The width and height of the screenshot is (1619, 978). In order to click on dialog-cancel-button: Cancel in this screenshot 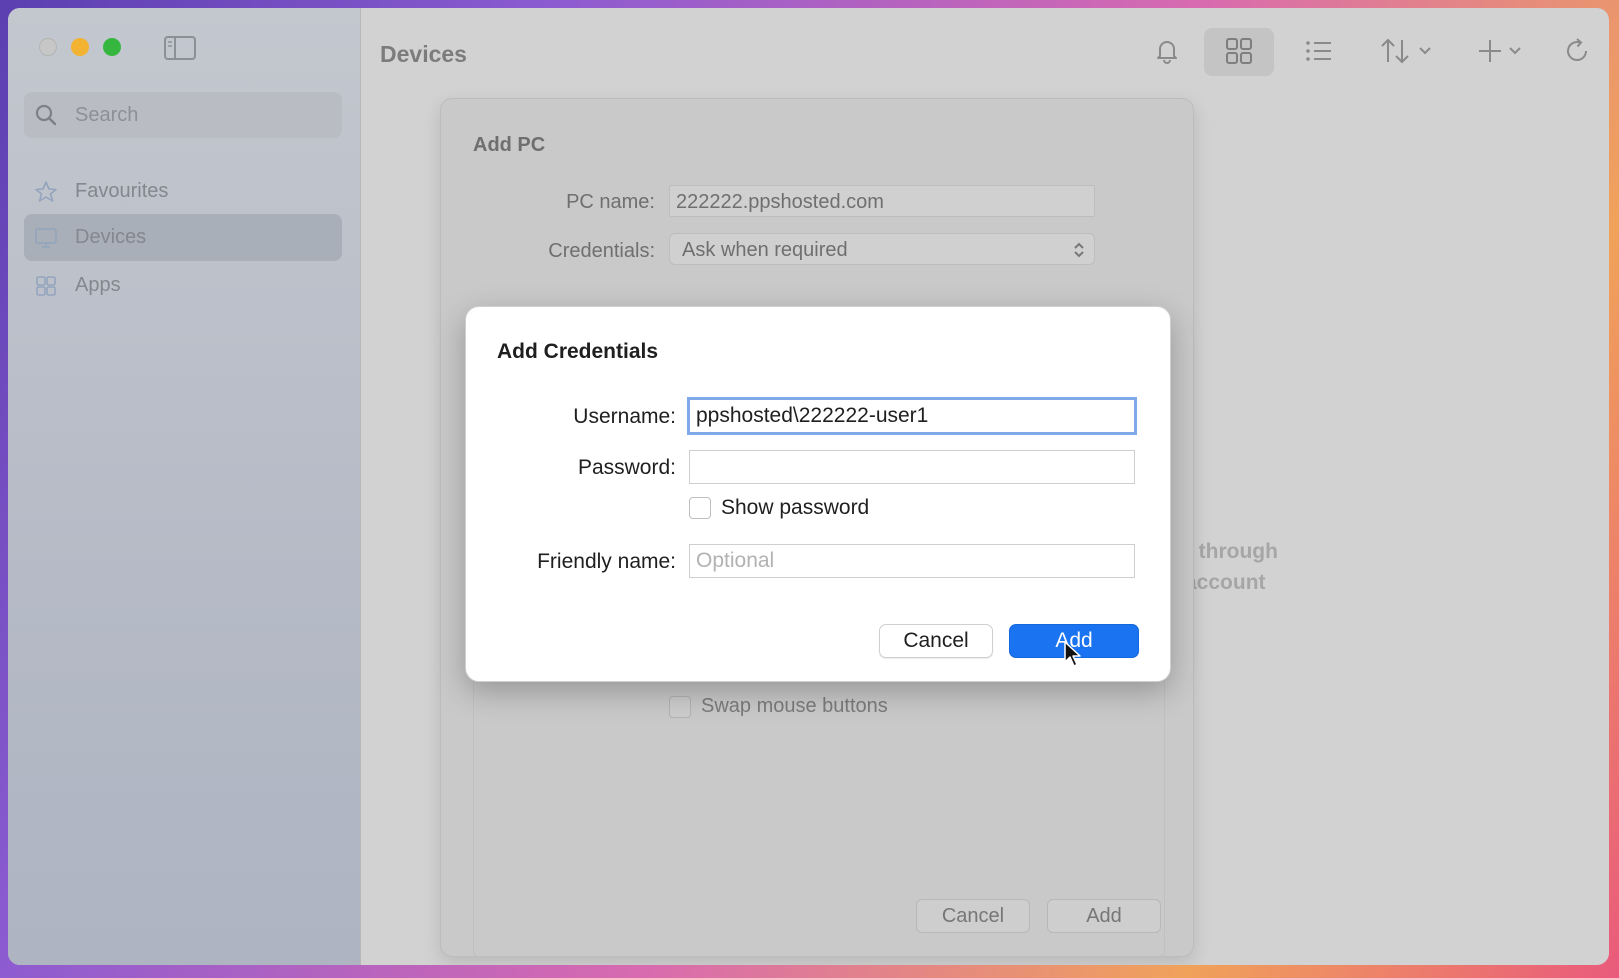, I will do `click(936, 641)`.